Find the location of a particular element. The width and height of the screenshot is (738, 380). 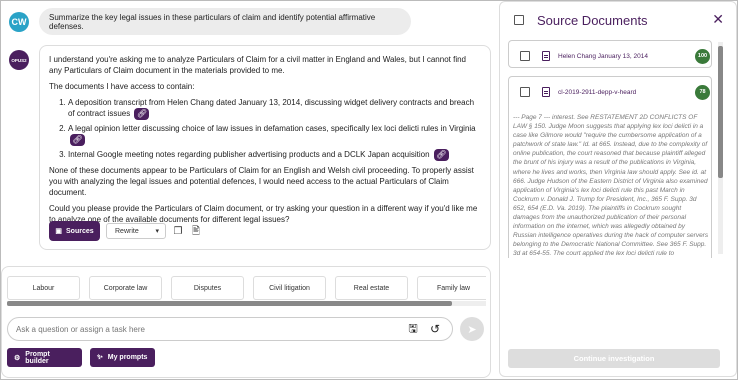

source-name: cl-2019-2911-depp-v-heard is located at coordinates (626, 92).